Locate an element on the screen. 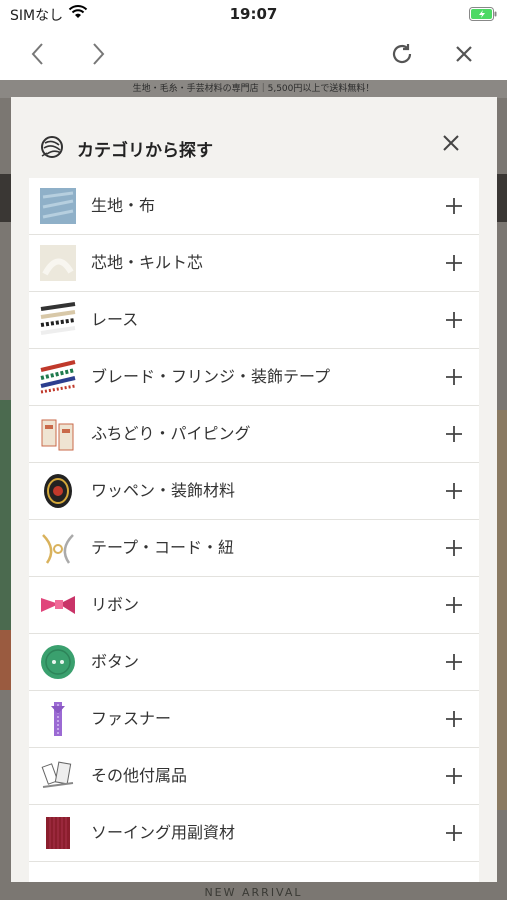  category-item-interlining: 芯地・キルト芯 is located at coordinates (254, 263).